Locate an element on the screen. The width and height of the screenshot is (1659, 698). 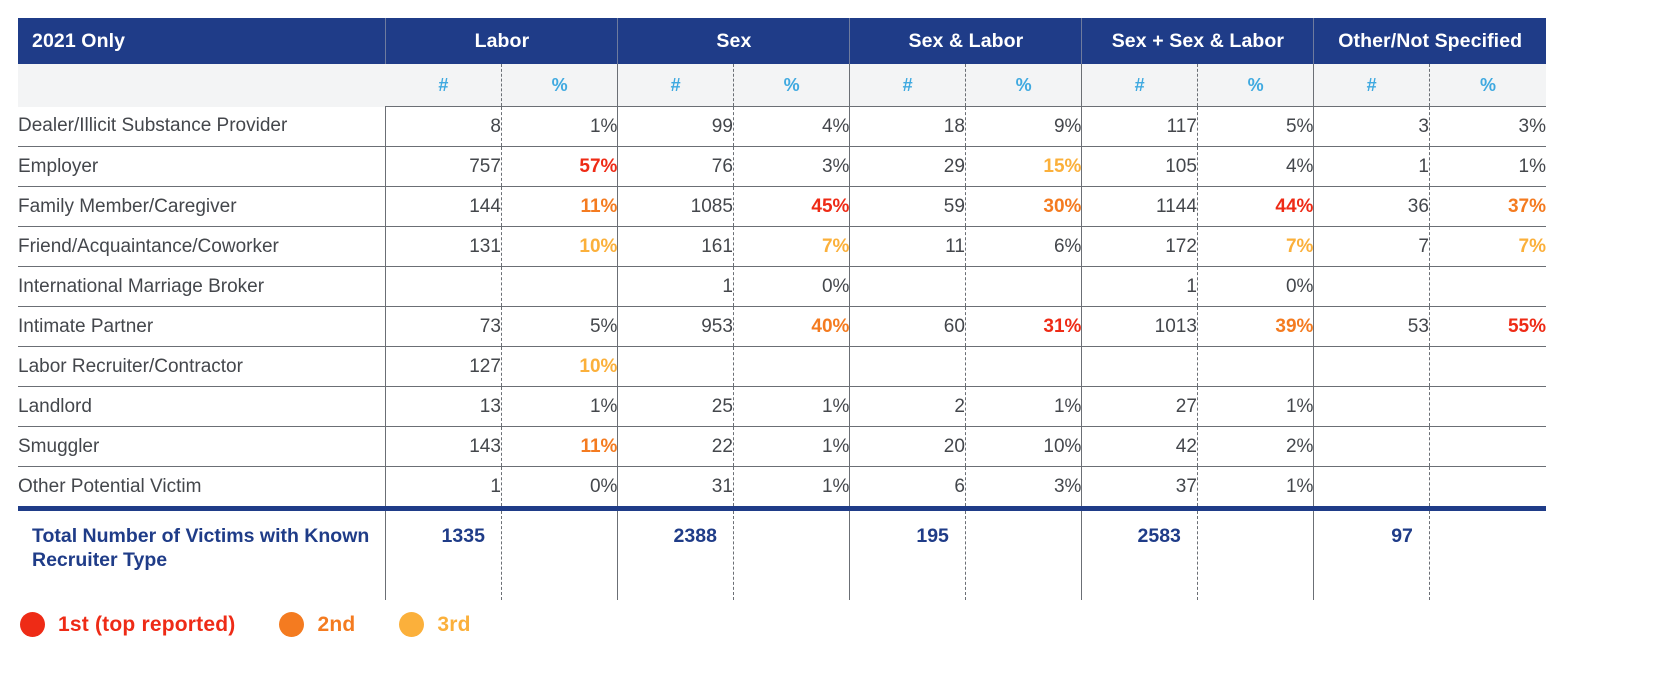
sub-header-sex-and-labor-count: # is located at coordinates (907, 85).